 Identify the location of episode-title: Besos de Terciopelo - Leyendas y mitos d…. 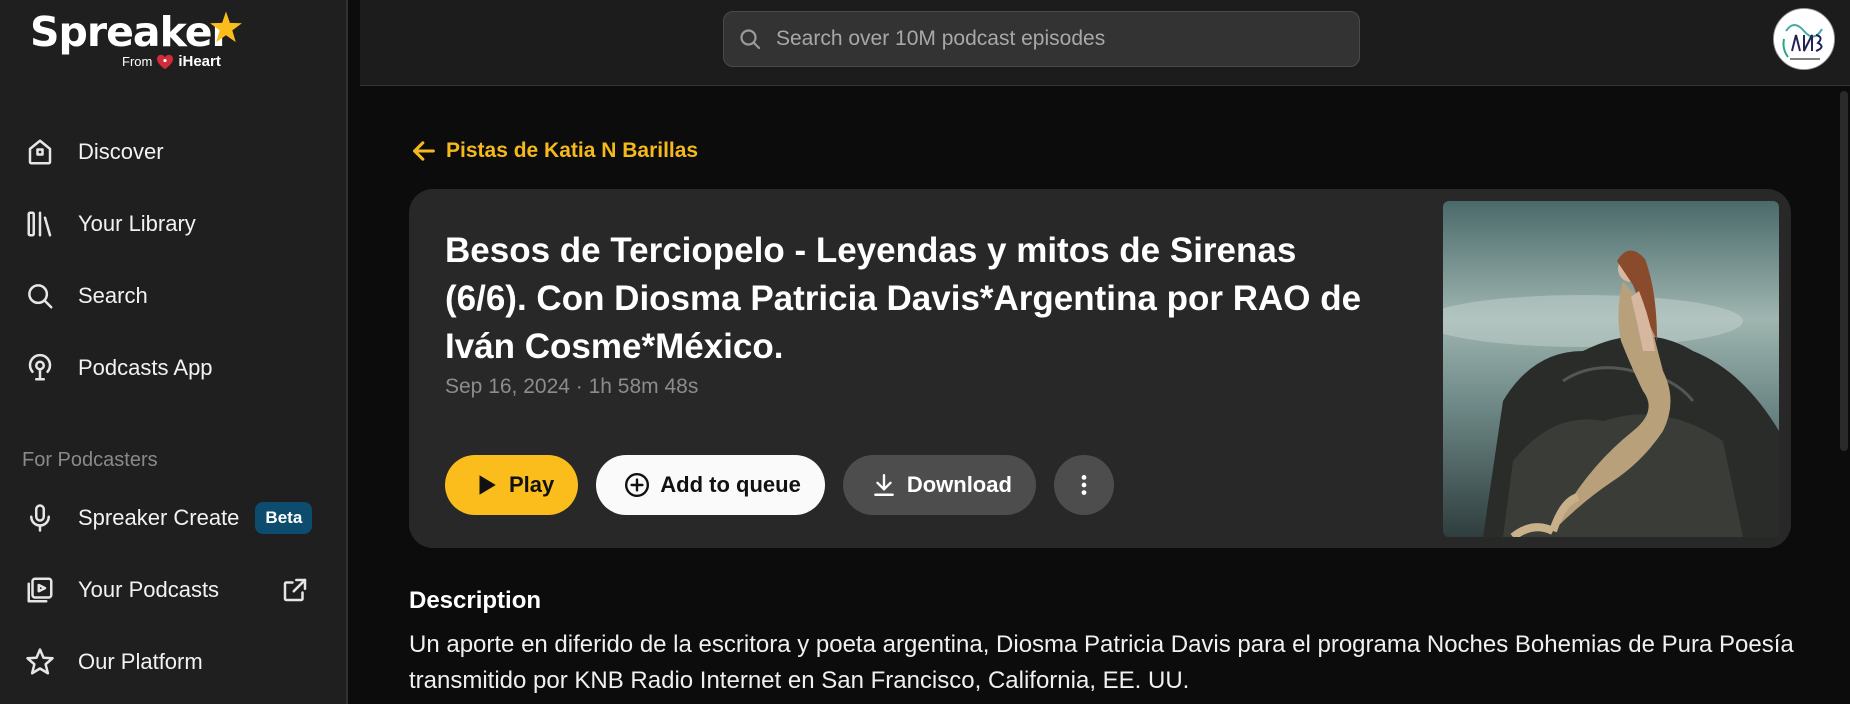
(903, 298).